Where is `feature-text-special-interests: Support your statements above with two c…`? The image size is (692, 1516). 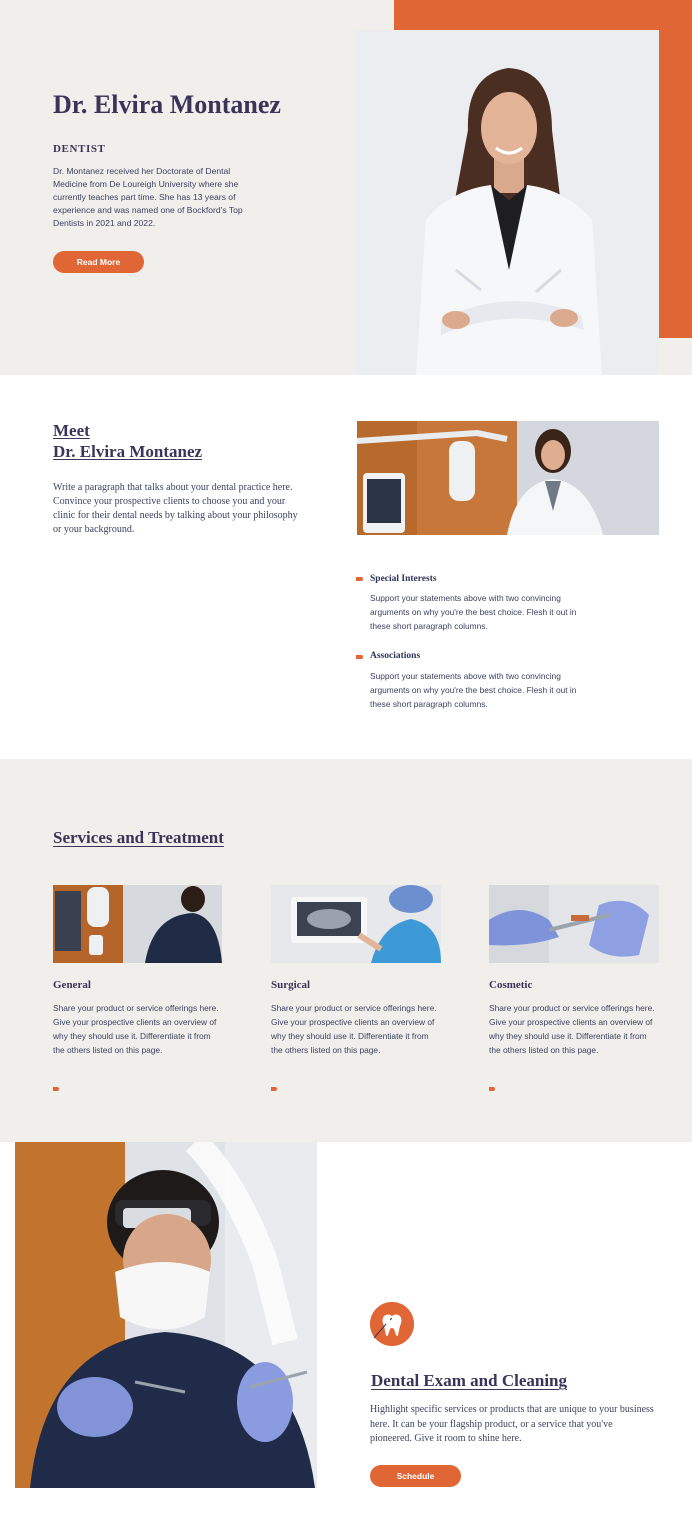
feature-text-special-interests: Support your statements above with two c… is located at coordinates (473, 612).